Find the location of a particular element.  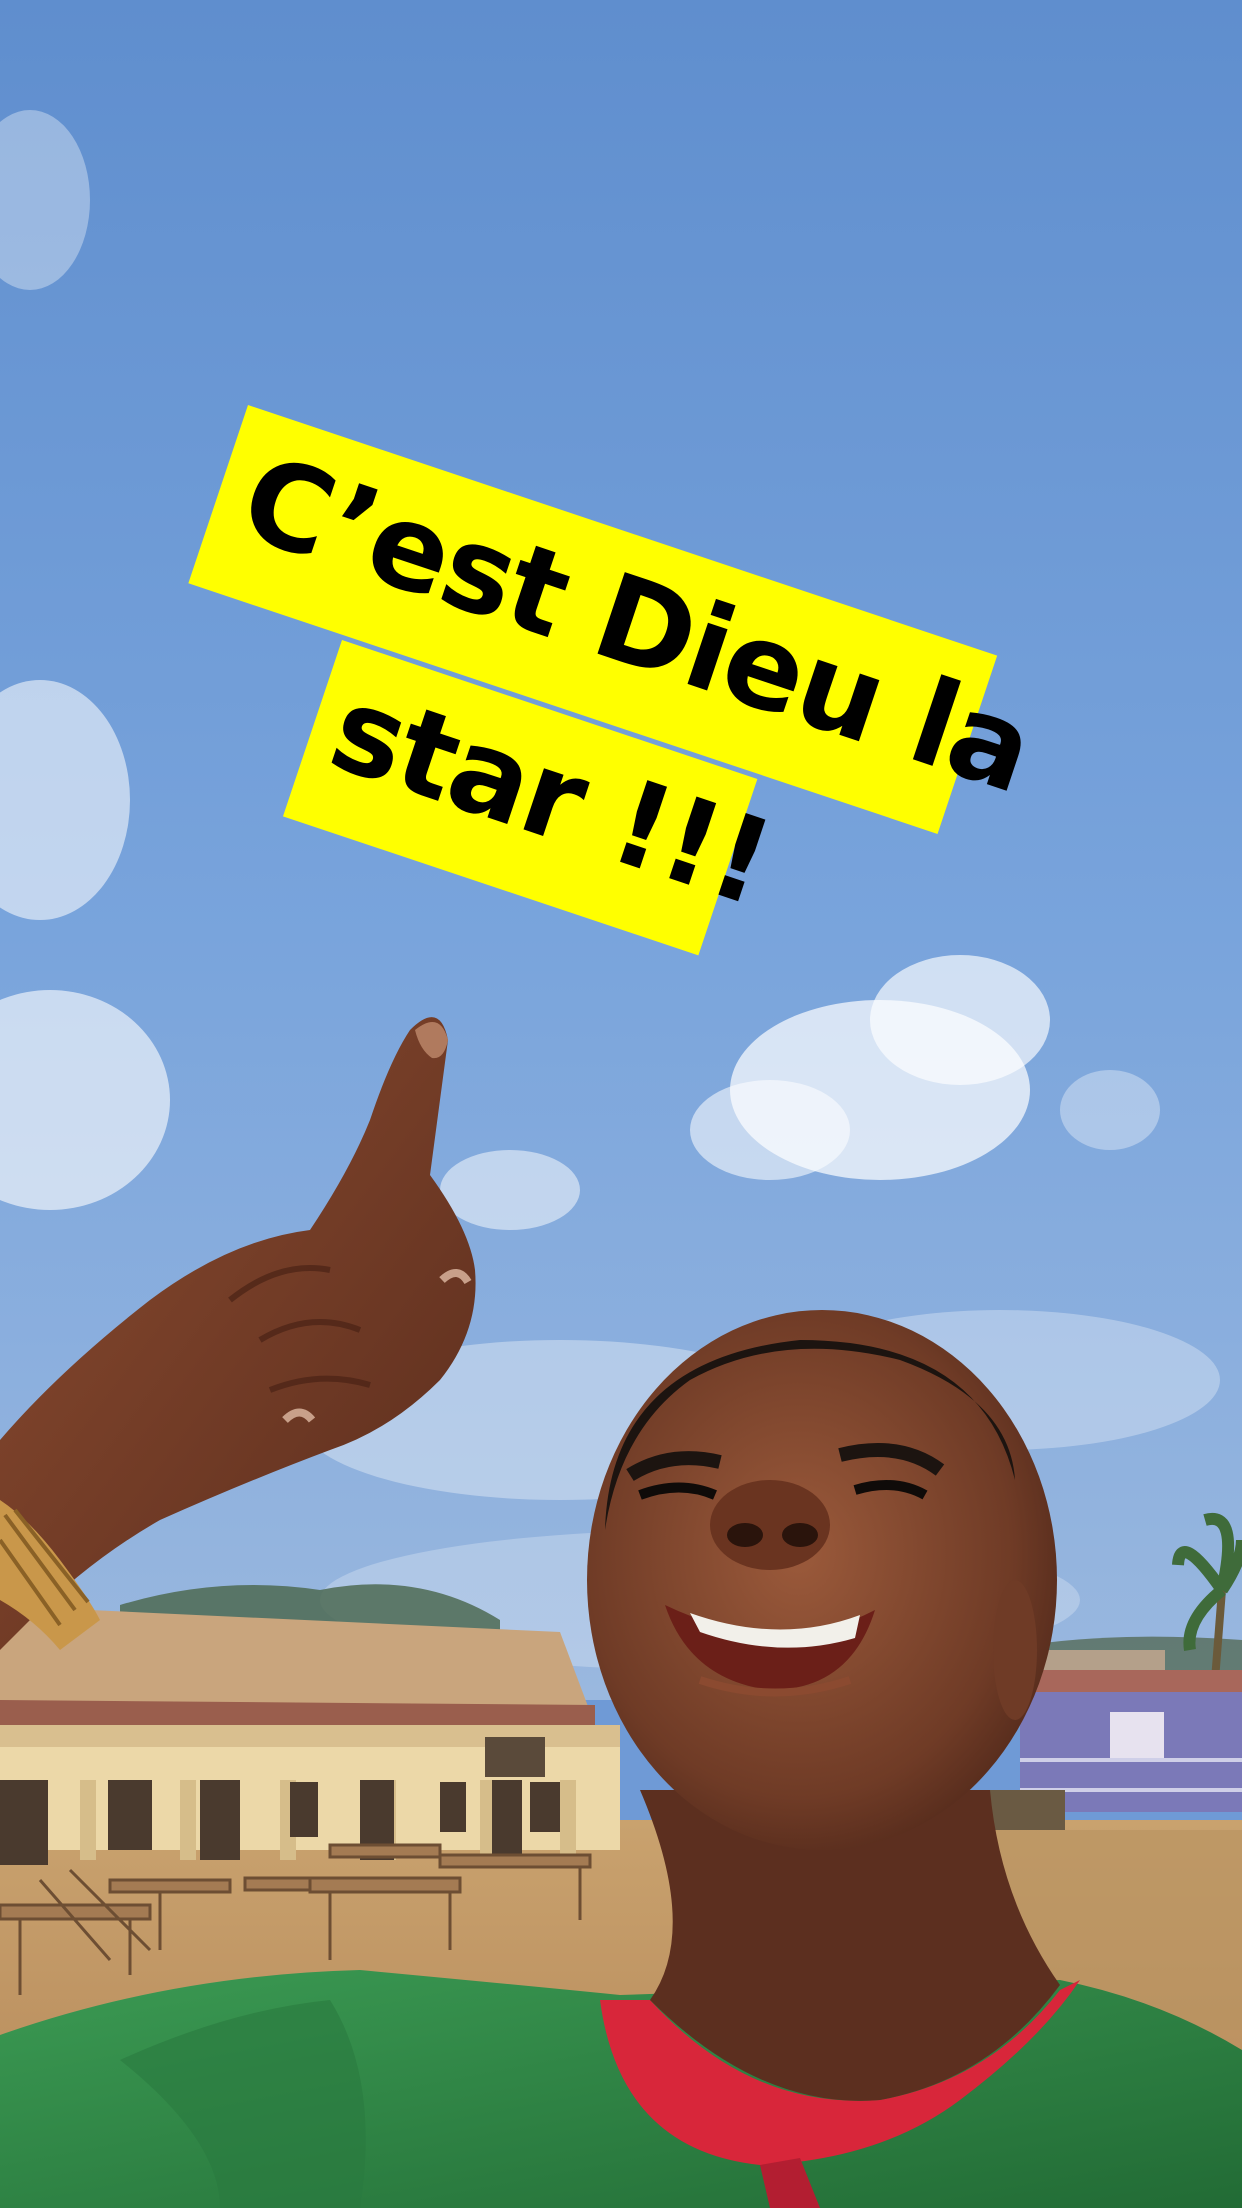

school-building is located at coordinates (310, 1737).